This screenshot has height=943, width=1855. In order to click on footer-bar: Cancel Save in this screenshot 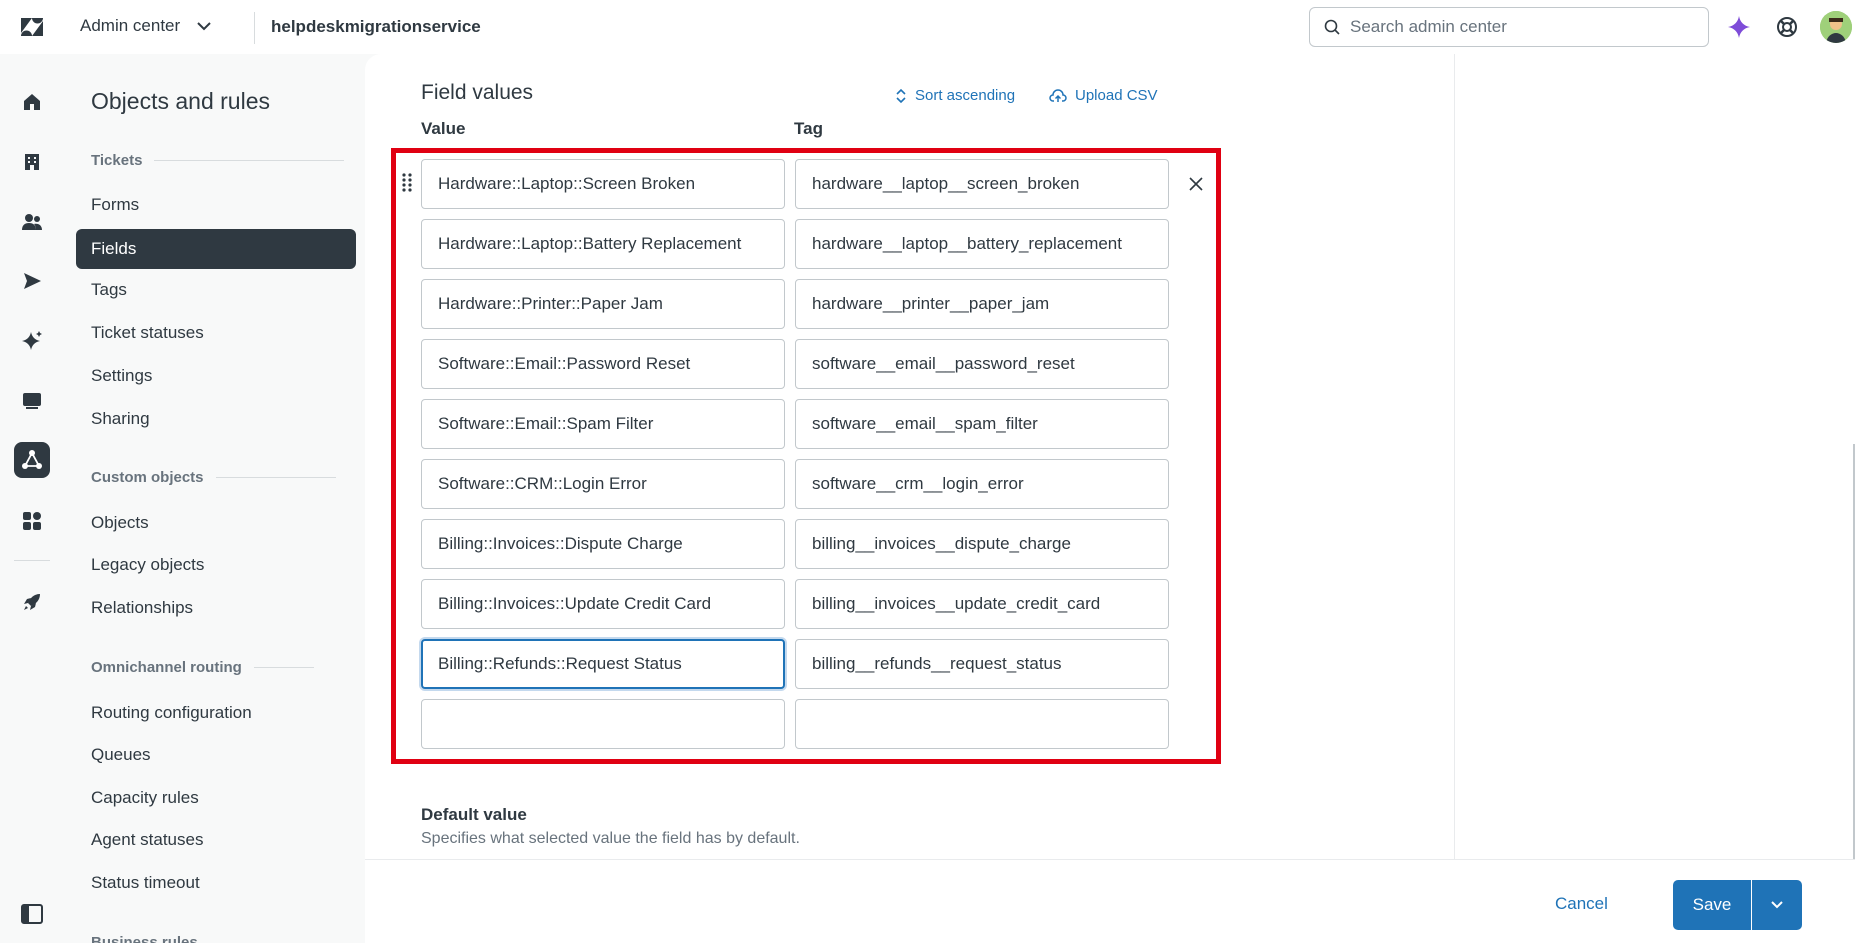, I will do `click(1110, 901)`.